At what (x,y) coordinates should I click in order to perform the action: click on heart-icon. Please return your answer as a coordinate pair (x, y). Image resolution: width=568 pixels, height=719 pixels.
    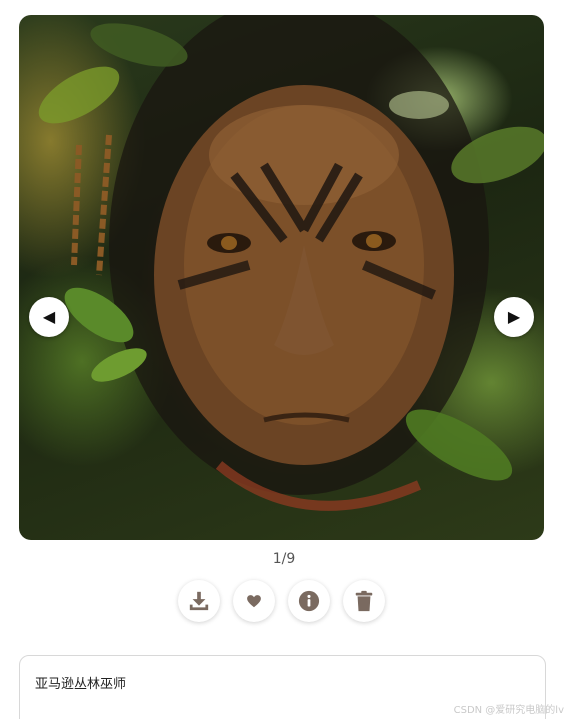
    Looking at the image, I should click on (254, 601).